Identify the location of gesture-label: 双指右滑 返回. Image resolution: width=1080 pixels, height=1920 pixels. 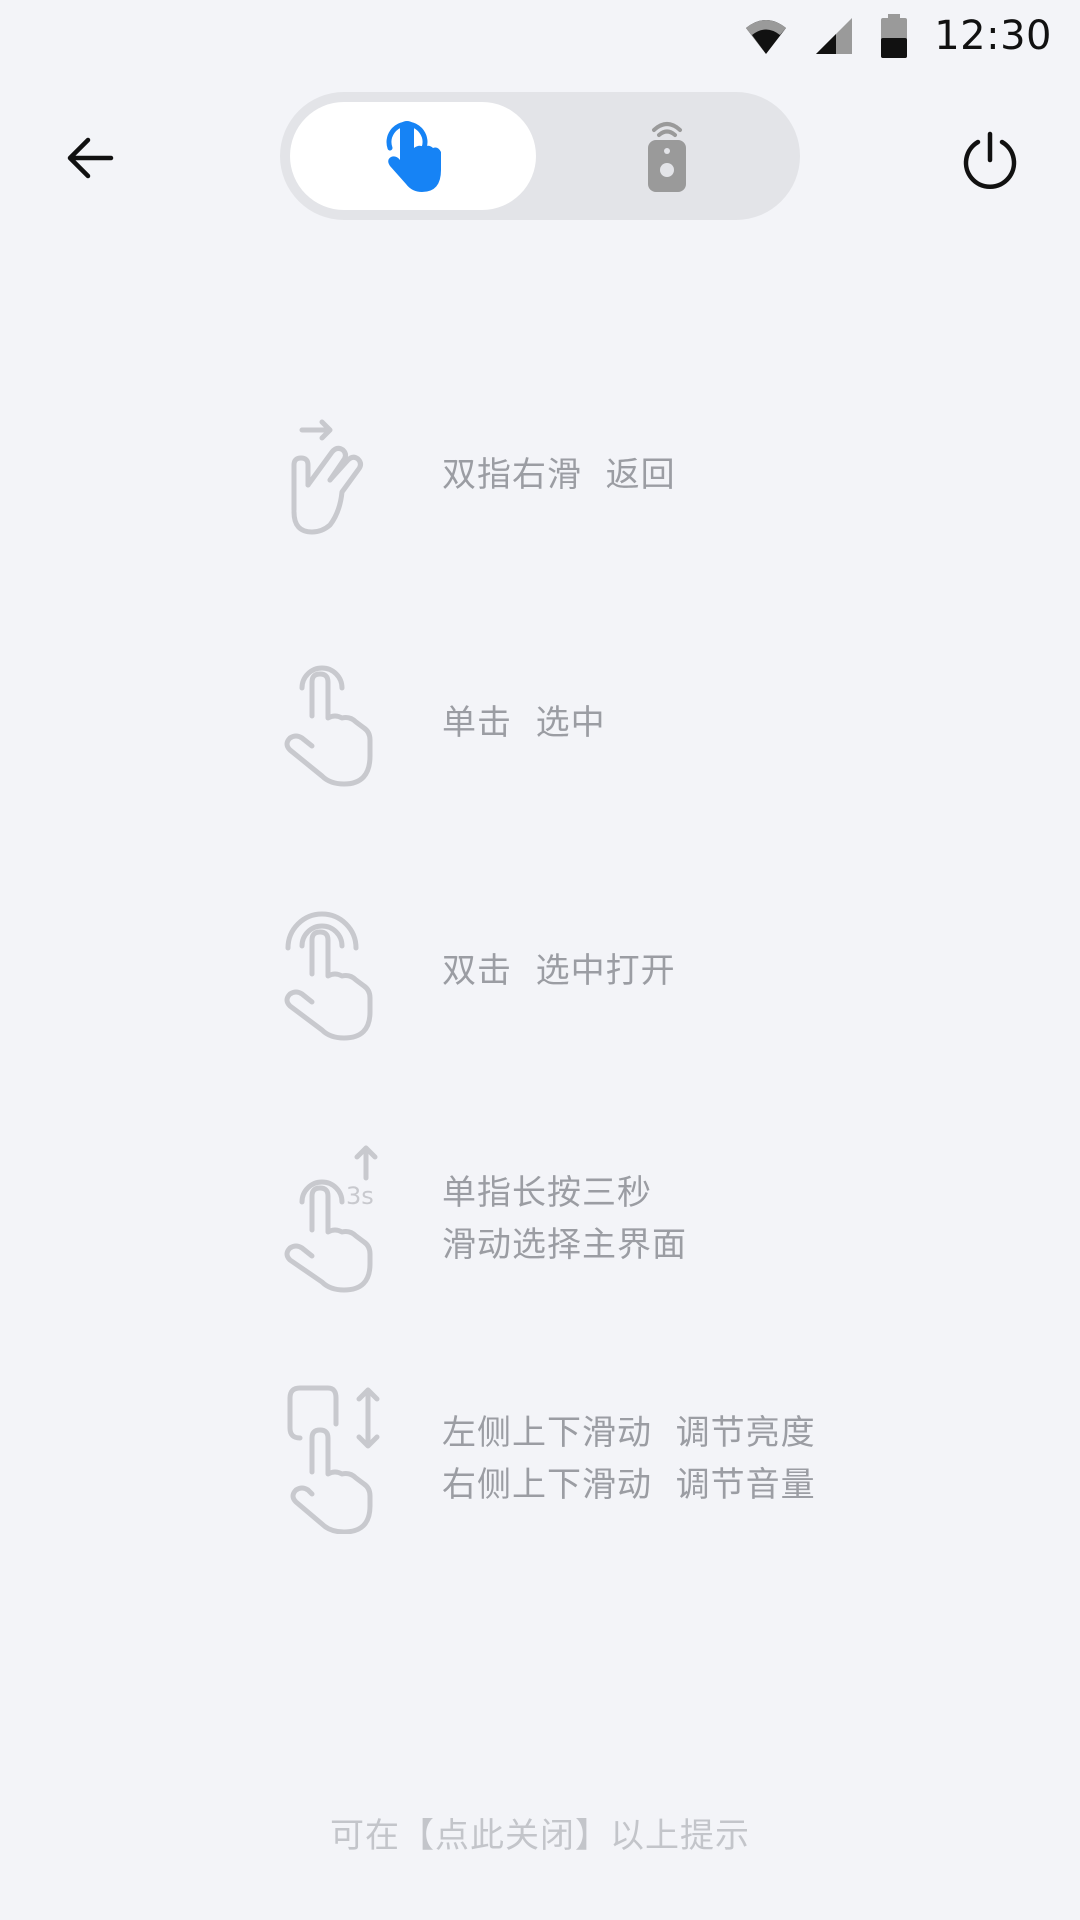
(559, 475).